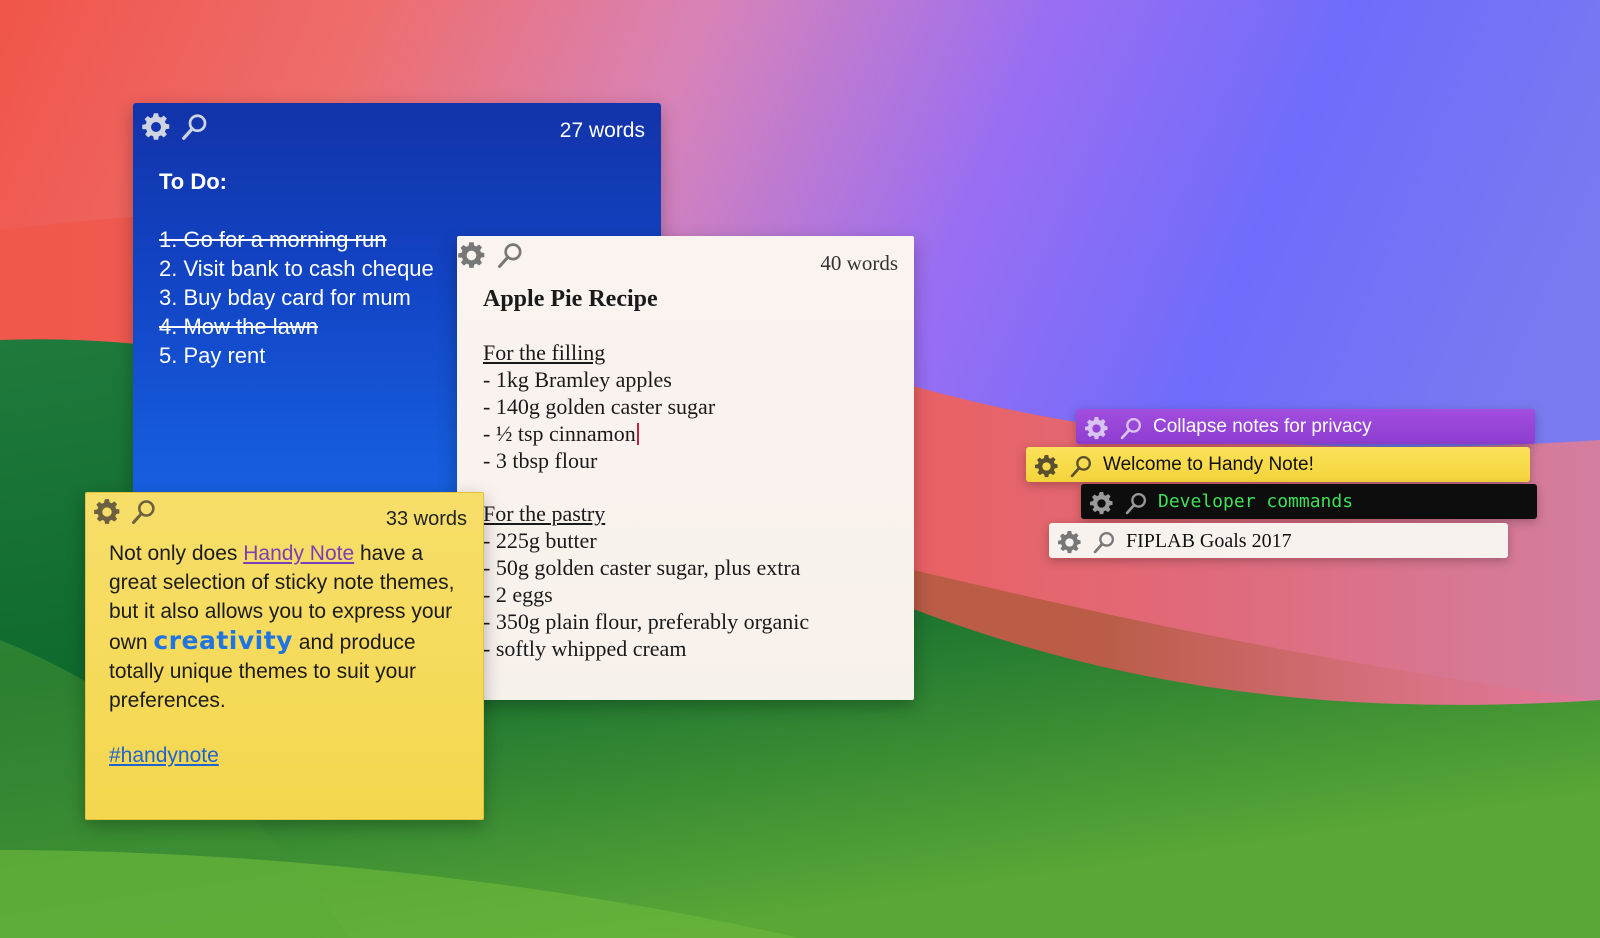 The height and width of the screenshot is (938, 1600). I want to click on word-count: 27 words, so click(602, 130).